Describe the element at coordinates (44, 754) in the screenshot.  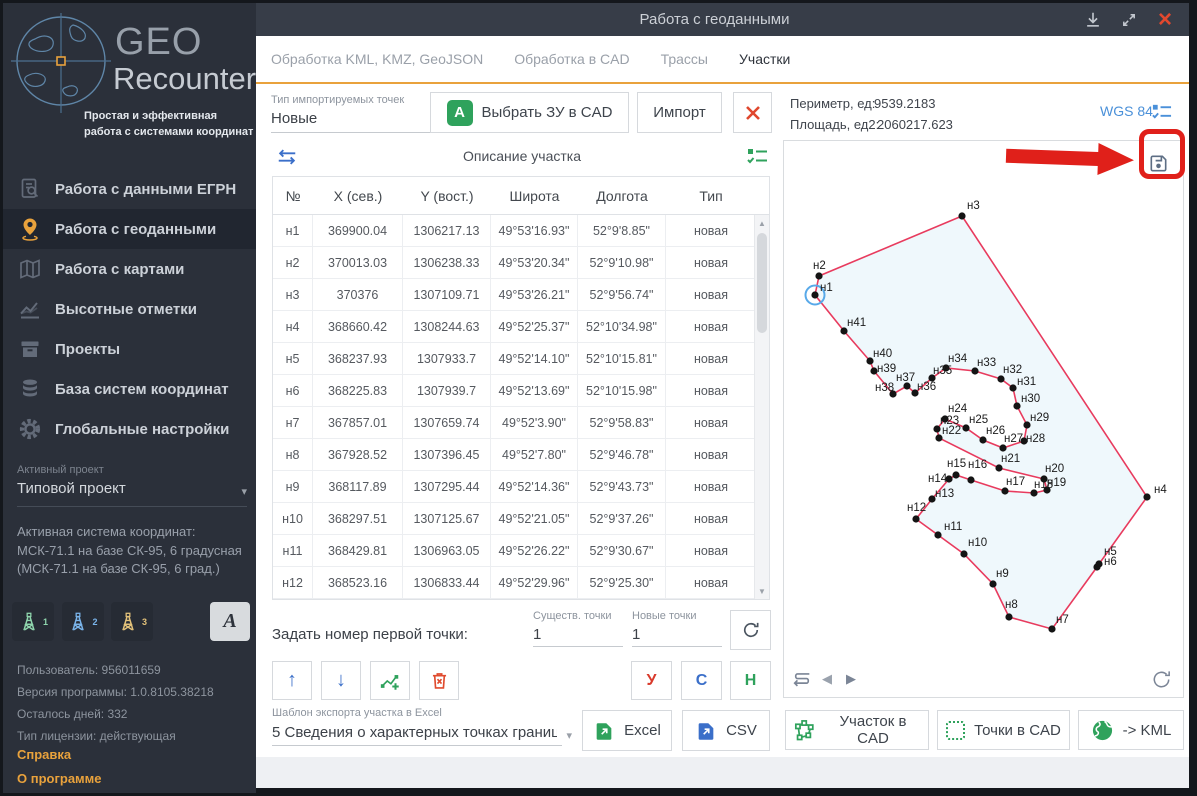
I see `help-link: Справка` at that location.